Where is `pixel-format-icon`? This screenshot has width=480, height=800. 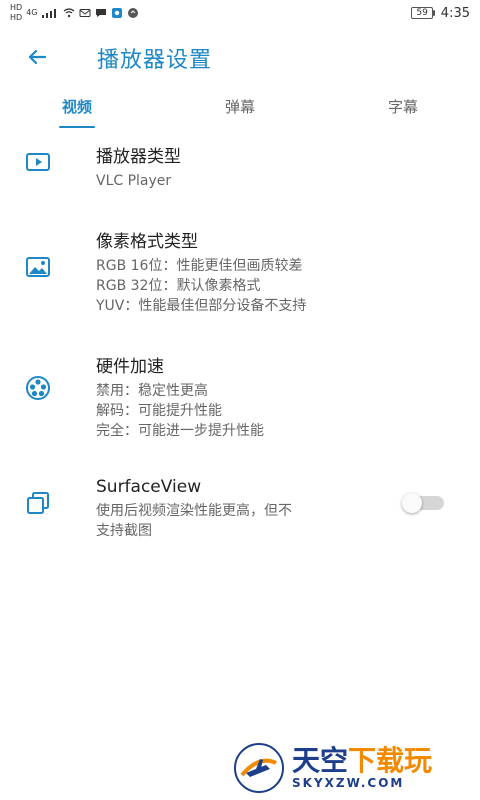 pixel-format-icon is located at coordinates (38, 267).